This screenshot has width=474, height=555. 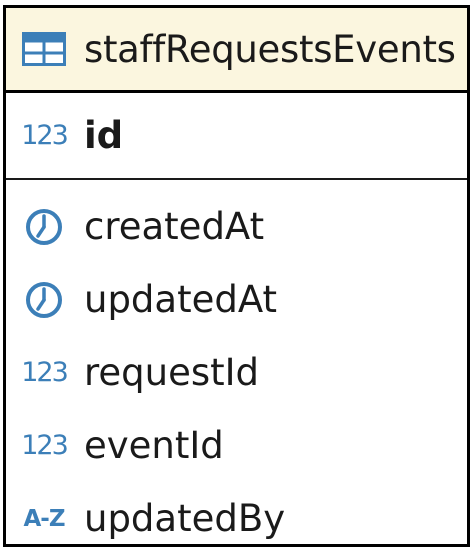 What do you see at coordinates (44, 49) in the screenshot?
I see `table-icon` at bounding box center [44, 49].